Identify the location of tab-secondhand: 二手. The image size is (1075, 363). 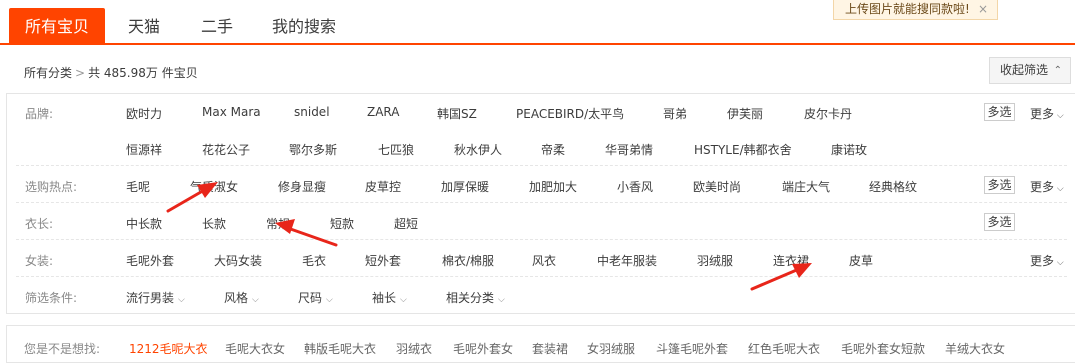
(217, 27).